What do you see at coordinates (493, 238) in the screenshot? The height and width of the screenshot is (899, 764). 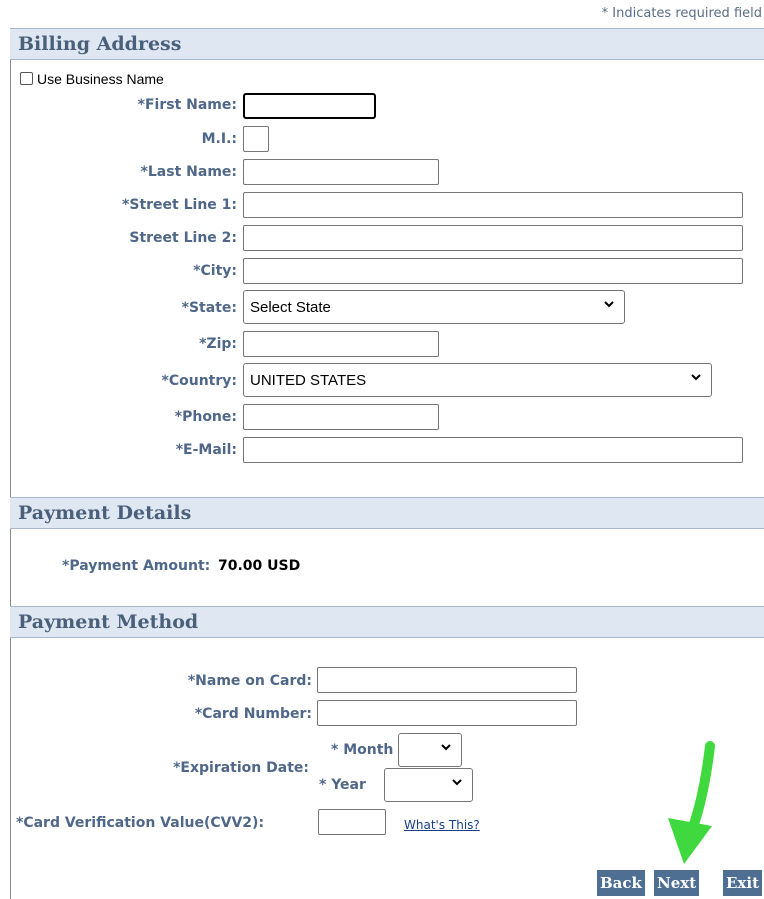 I see `street-line2-input` at bounding box center [493, 238].